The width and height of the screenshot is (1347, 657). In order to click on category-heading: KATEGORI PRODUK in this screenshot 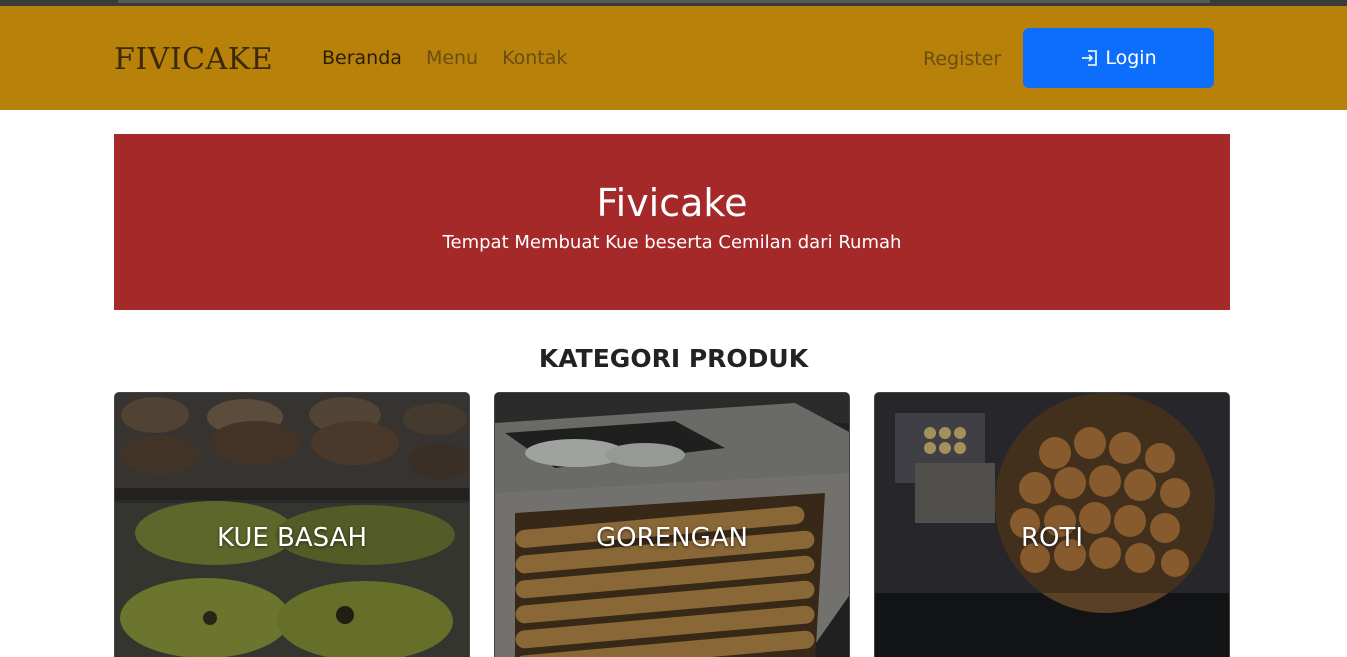, I will do `click(673, 358)`.